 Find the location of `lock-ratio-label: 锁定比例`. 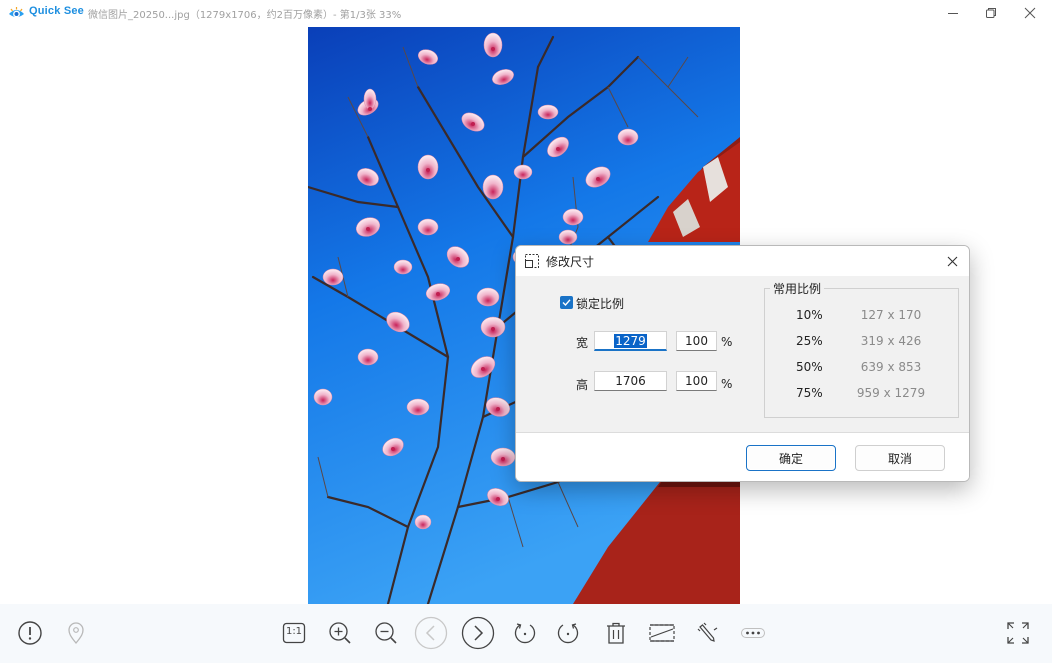

lock-ratio-label: 锁定比例 is located at coordinates (600, 304).